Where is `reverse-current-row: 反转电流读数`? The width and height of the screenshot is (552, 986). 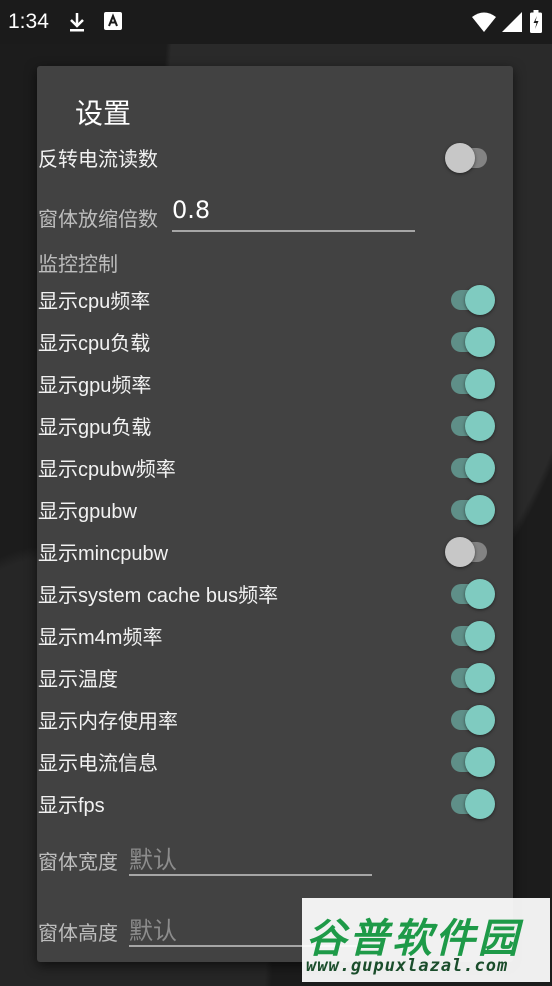 reverse-current-row: 反转电流读数 is located at coordinates (275, 156).